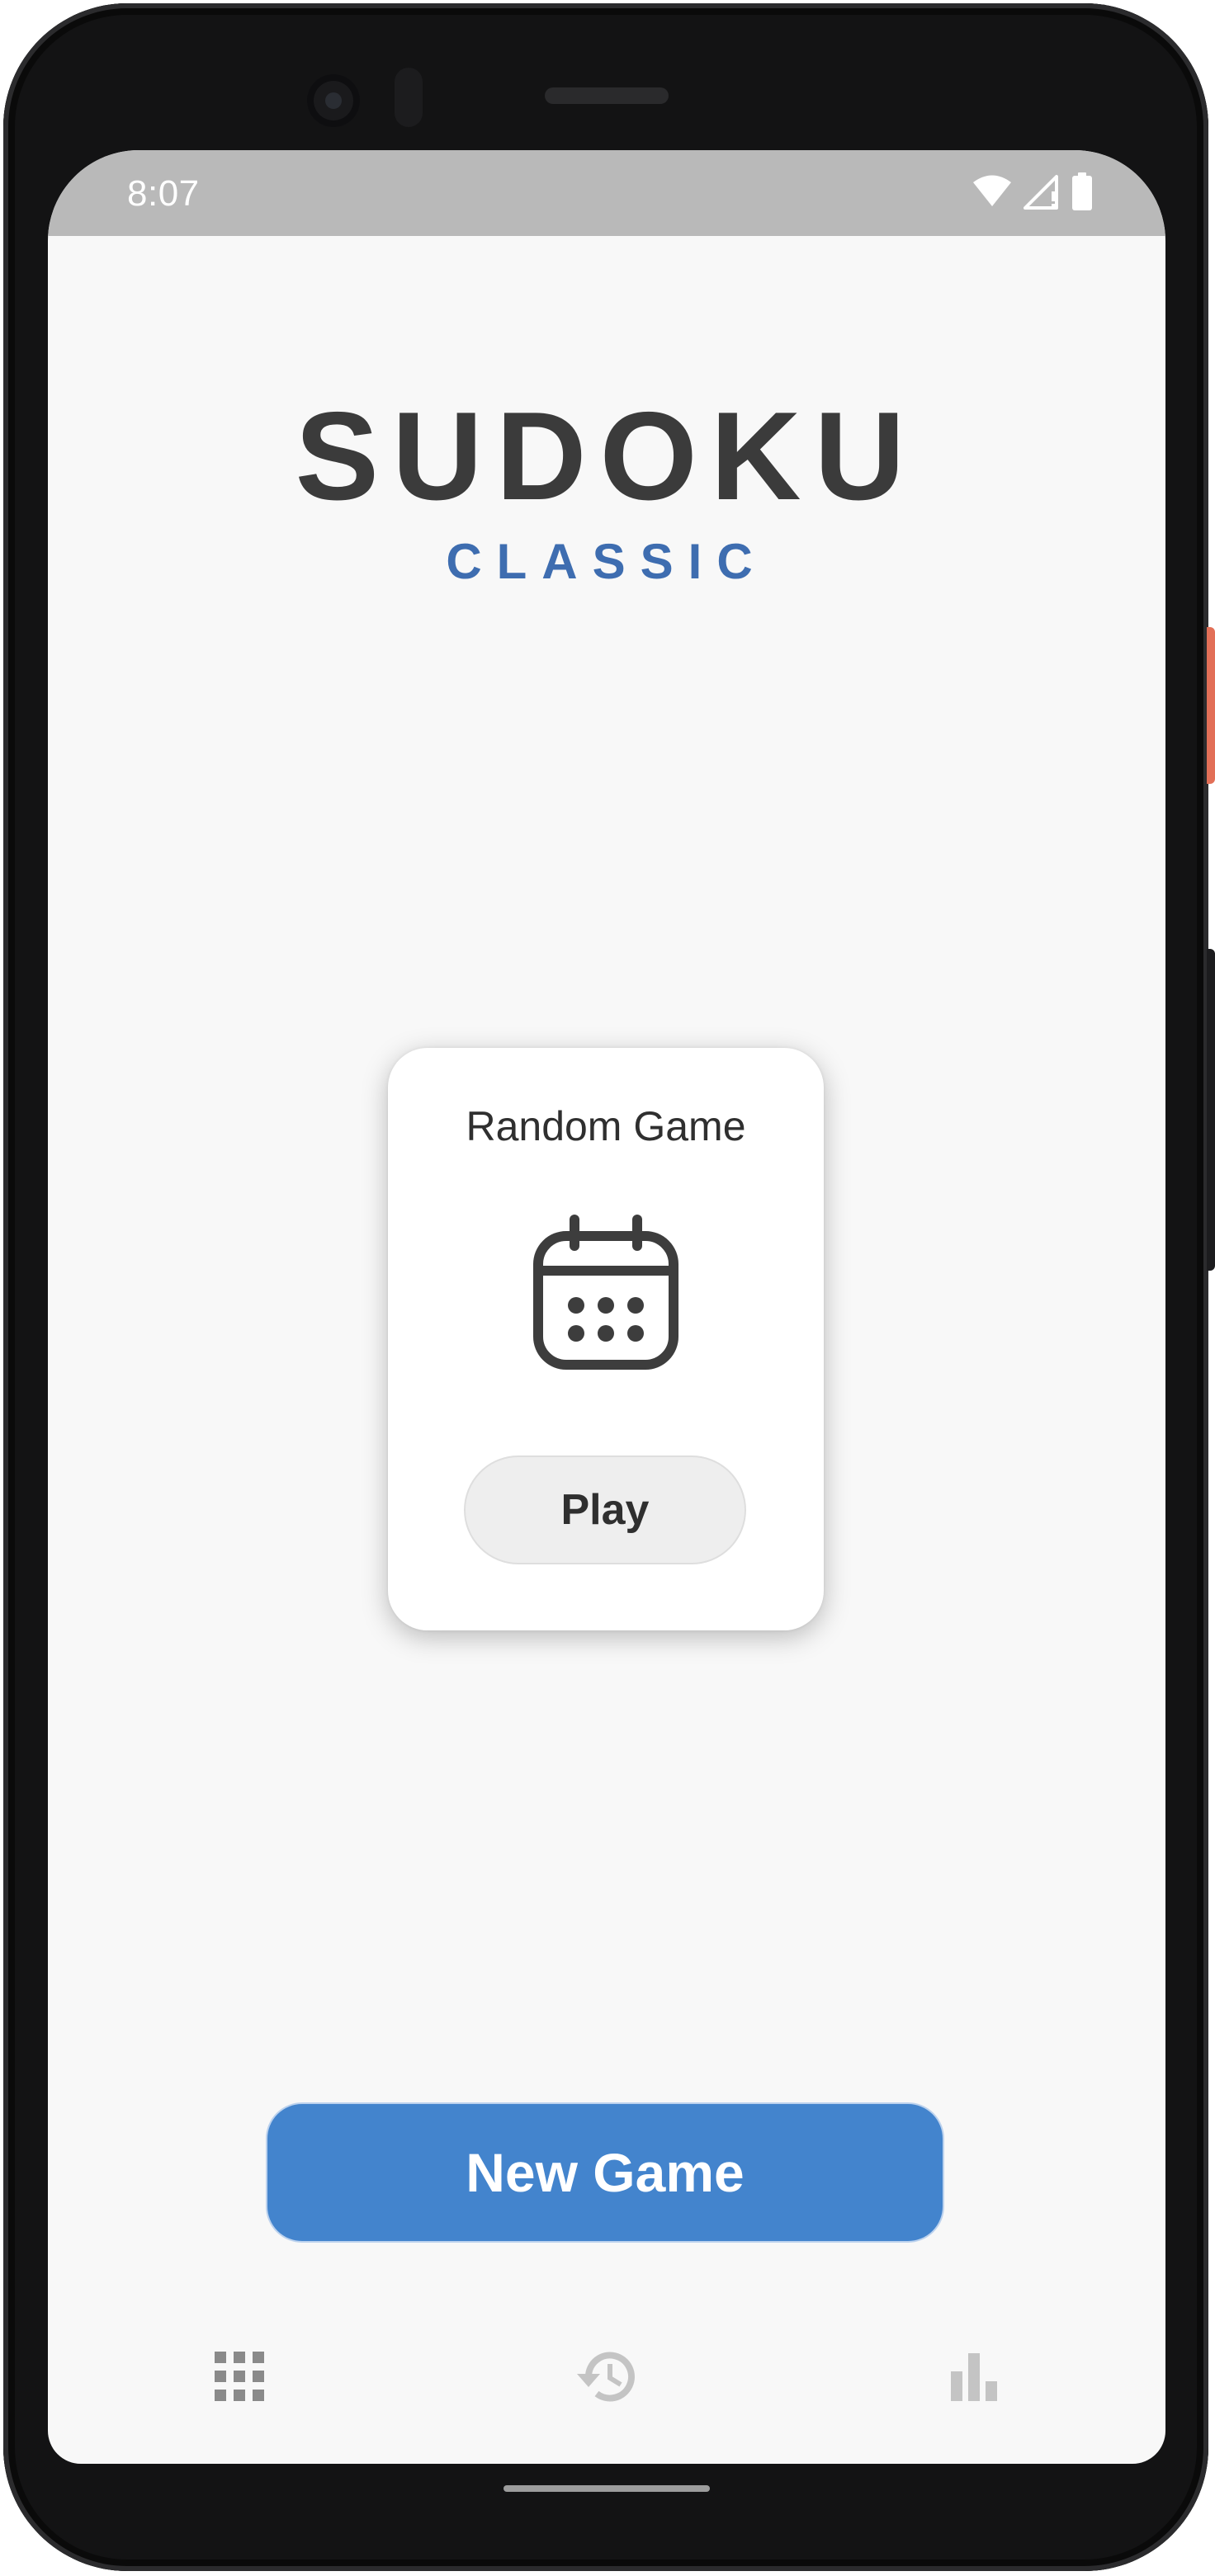  What do you see at coordinates (992, 193) in the screenshot?
I see `wifi-icon` at bounding box center [992, 193].